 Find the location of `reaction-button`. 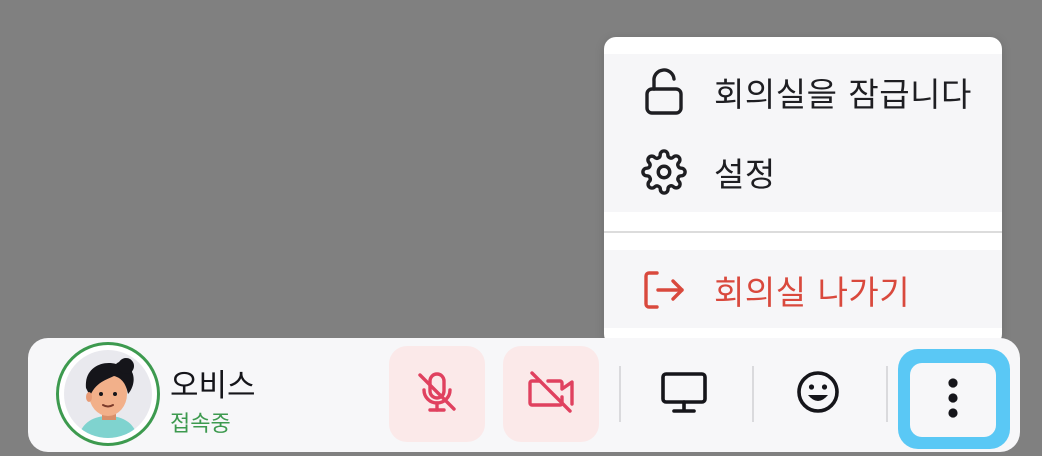

reaction-button is located at coordinates (818, 394).